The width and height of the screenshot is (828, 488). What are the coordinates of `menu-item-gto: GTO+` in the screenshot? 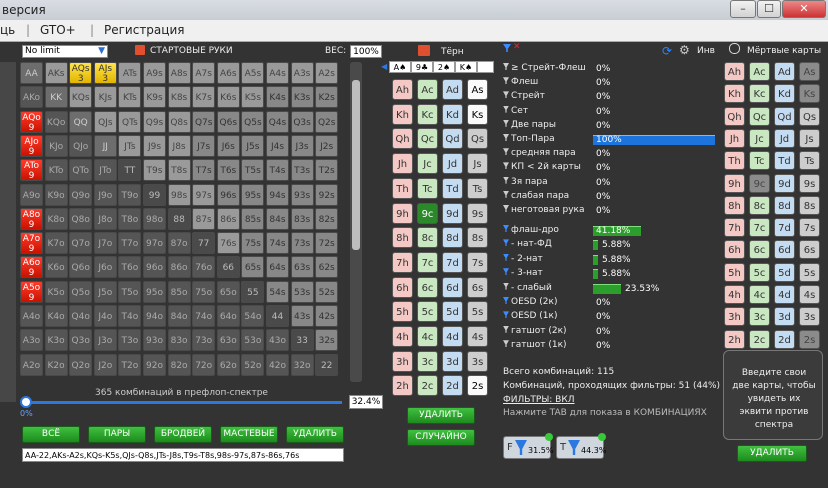 It's located at (58, 30).